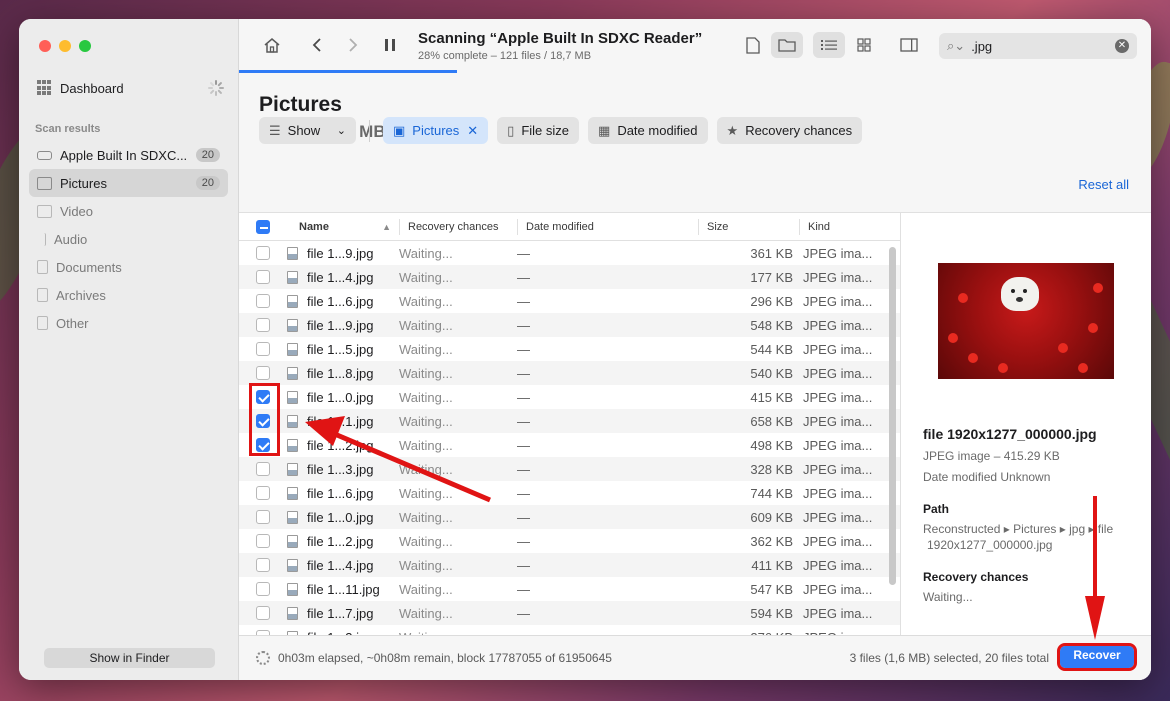 The width and height of the screenshot is (1170, 701). What do you see at coordinates (45, 88) in the screenshot?
I see `grid-icon` at bounding box center [45, 88].